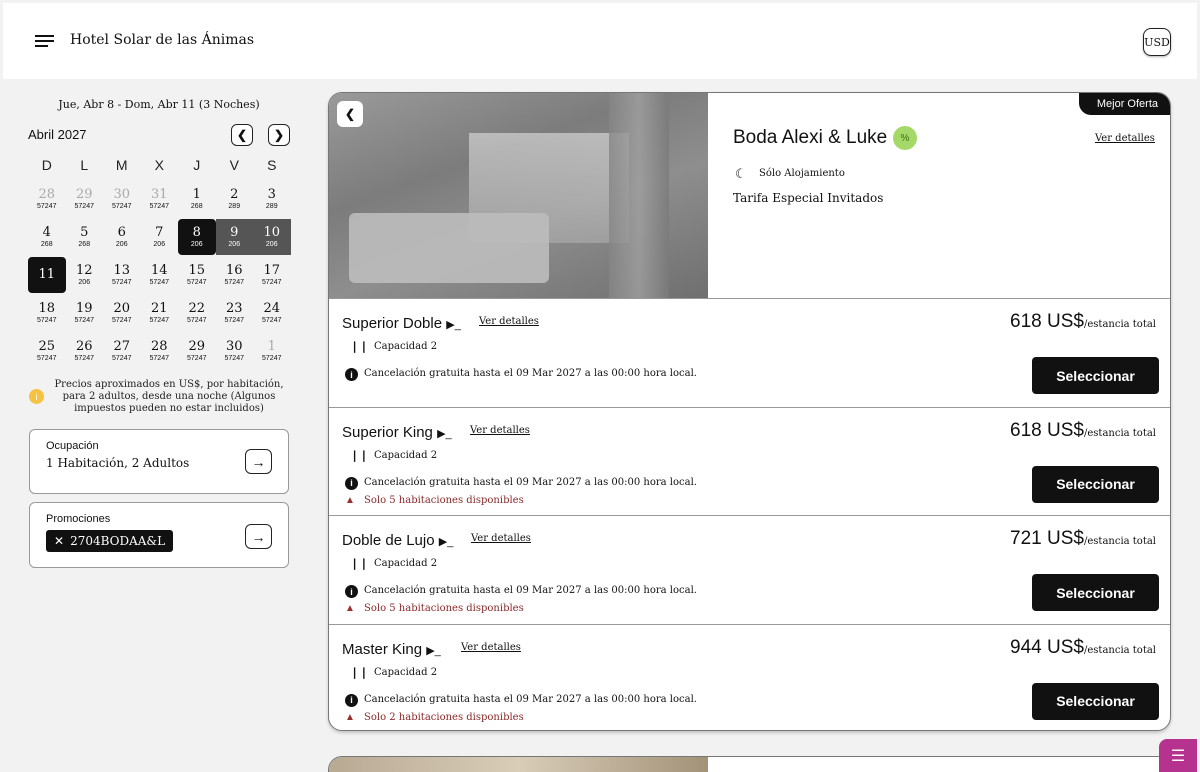 Image resolution: width=1200 pixels, height=772 pixels. What do you see at coordinates (272, 275) in the screenshot?
I see `calendar-day: 17 57247` at bounding box center [272, 275].